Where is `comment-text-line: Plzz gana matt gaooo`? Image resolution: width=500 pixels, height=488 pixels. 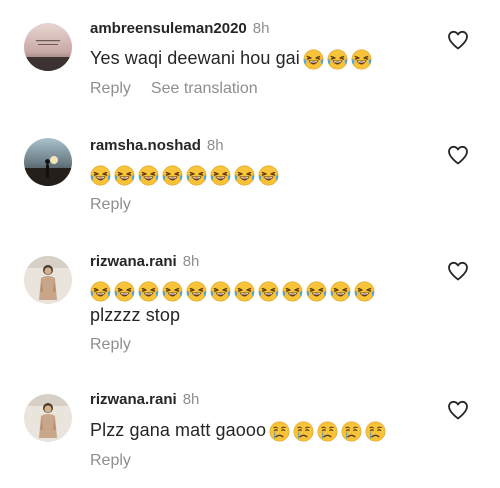 comment-text-line: Plzz gana matt gaooo is located at coordinates (239, 431).